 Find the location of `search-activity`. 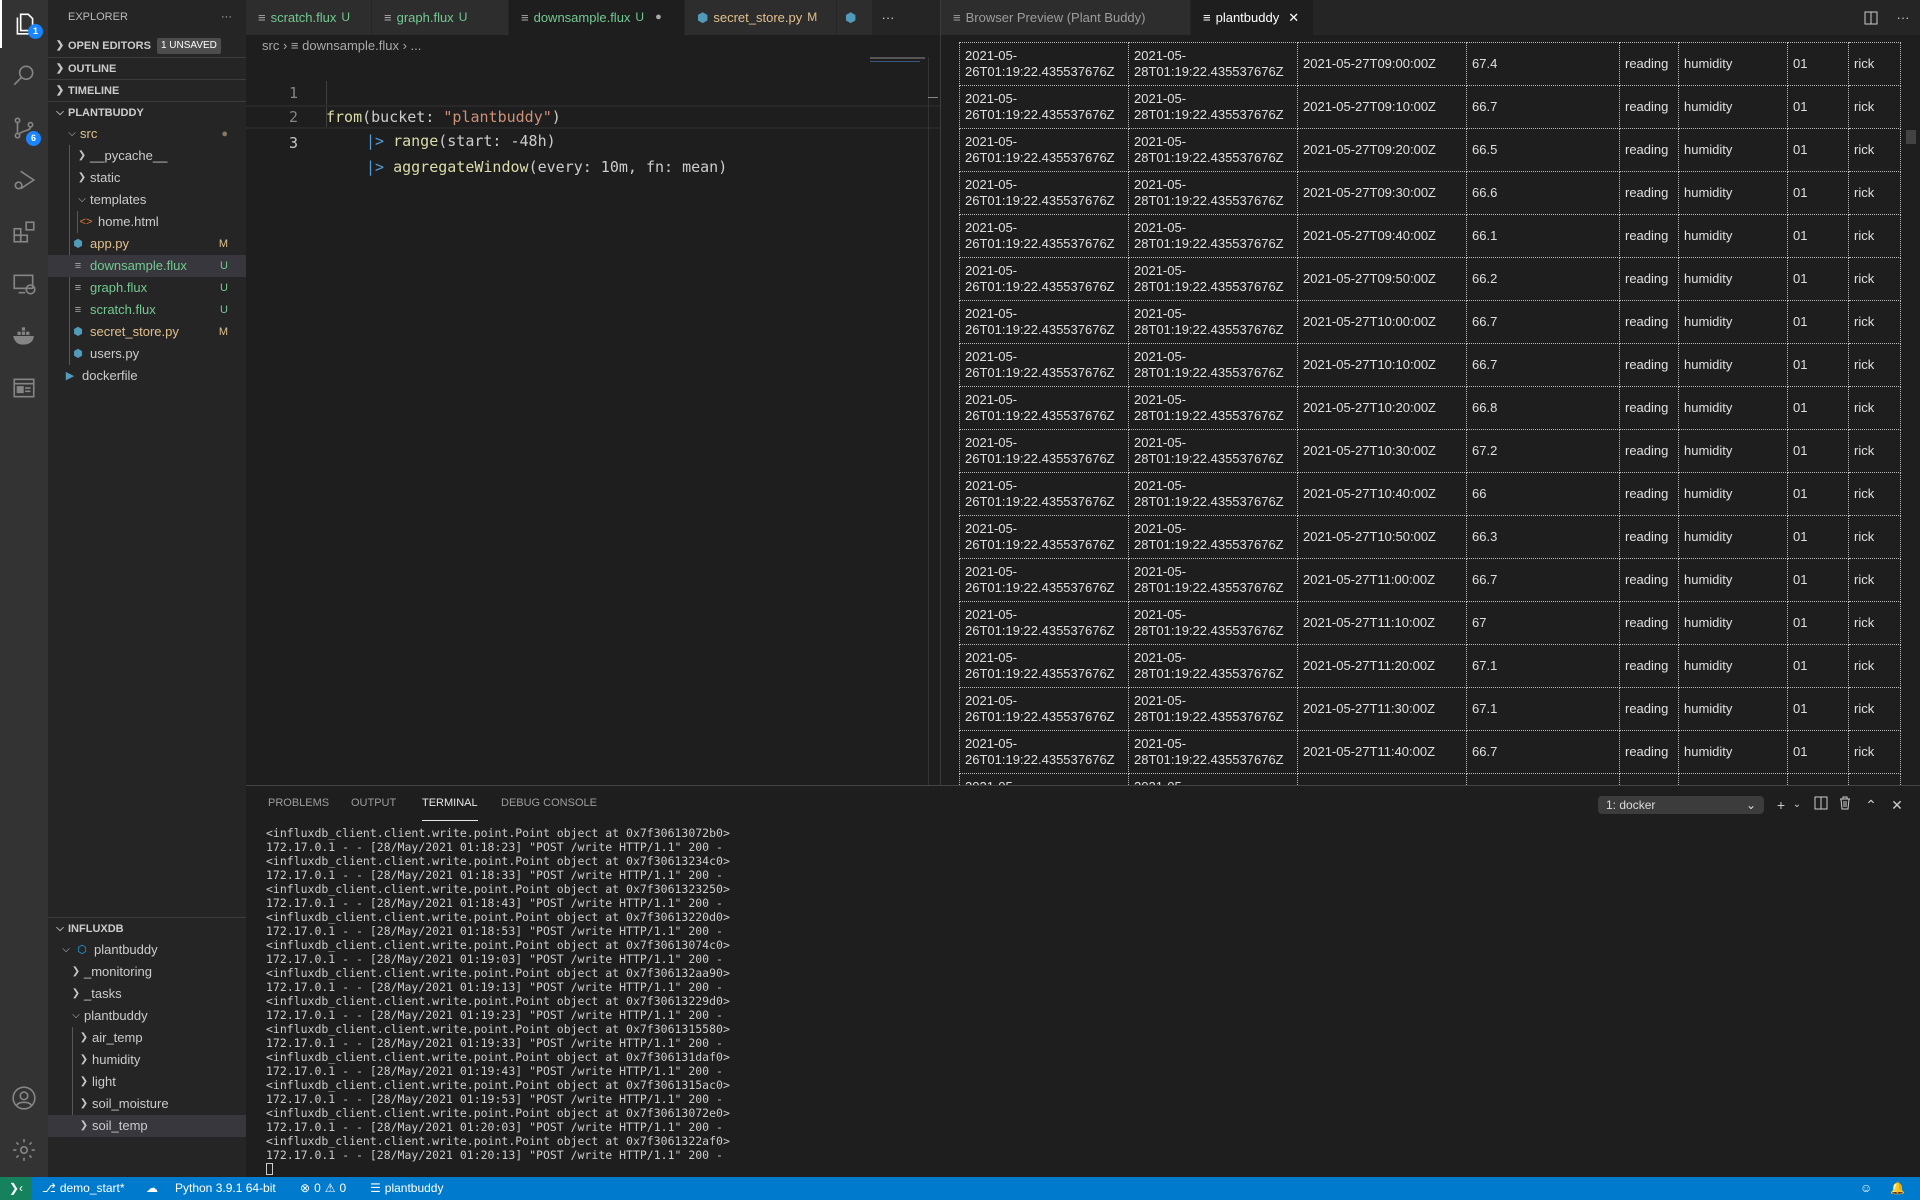

search-activity is located at coordinates (24, 76).